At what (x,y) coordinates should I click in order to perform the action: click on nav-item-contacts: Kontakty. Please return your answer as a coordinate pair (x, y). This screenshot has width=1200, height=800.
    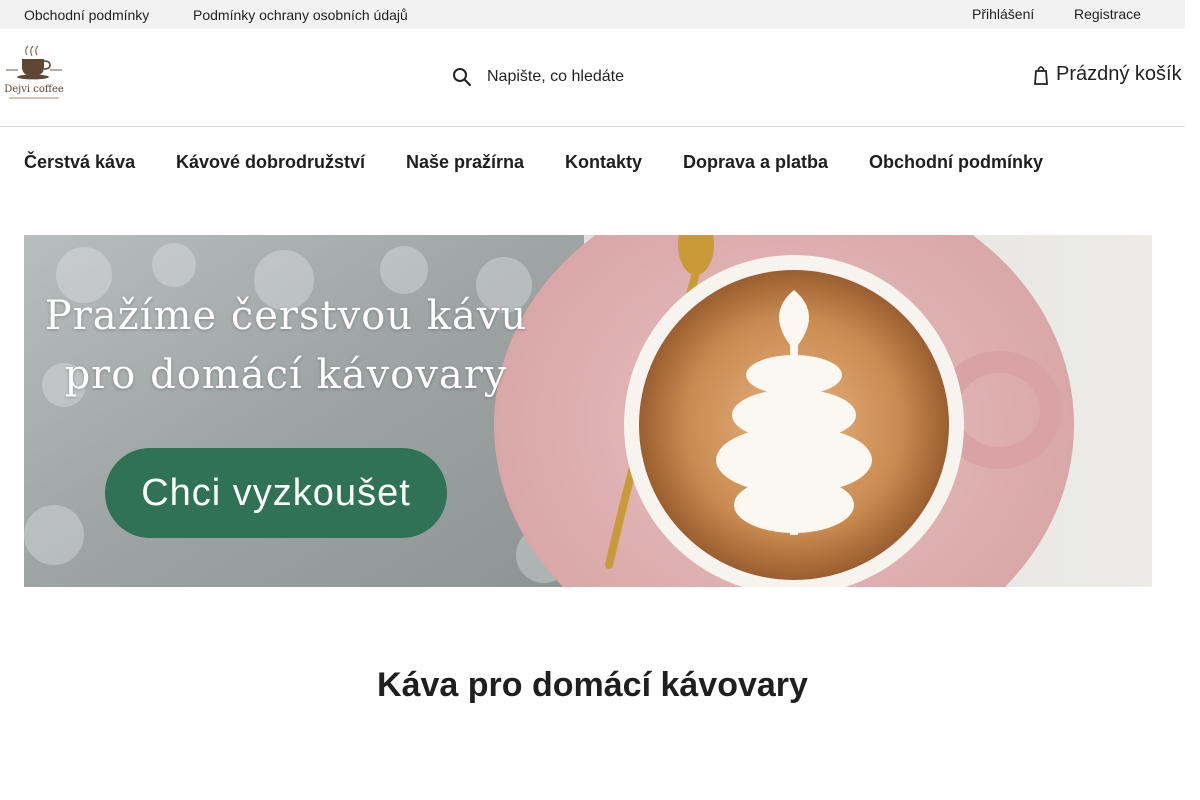
    Looking at the image, I should click on (603, 162).